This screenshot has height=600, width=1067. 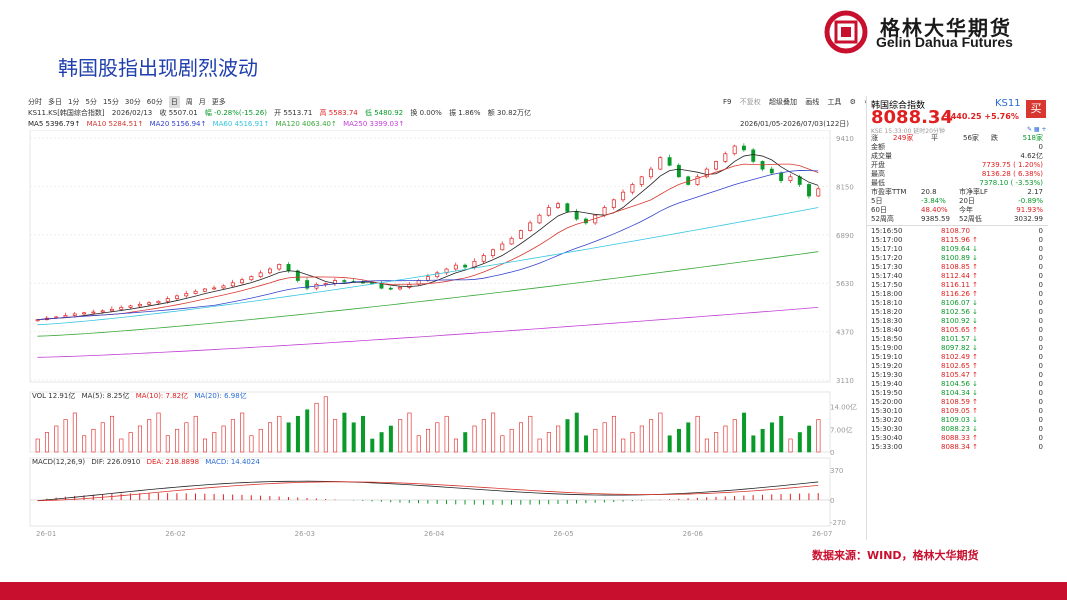 What do you see at coordinates (219, 102) in the screenshot?
I see `period-tab-10: 更多` at bounding box center [219, 102].